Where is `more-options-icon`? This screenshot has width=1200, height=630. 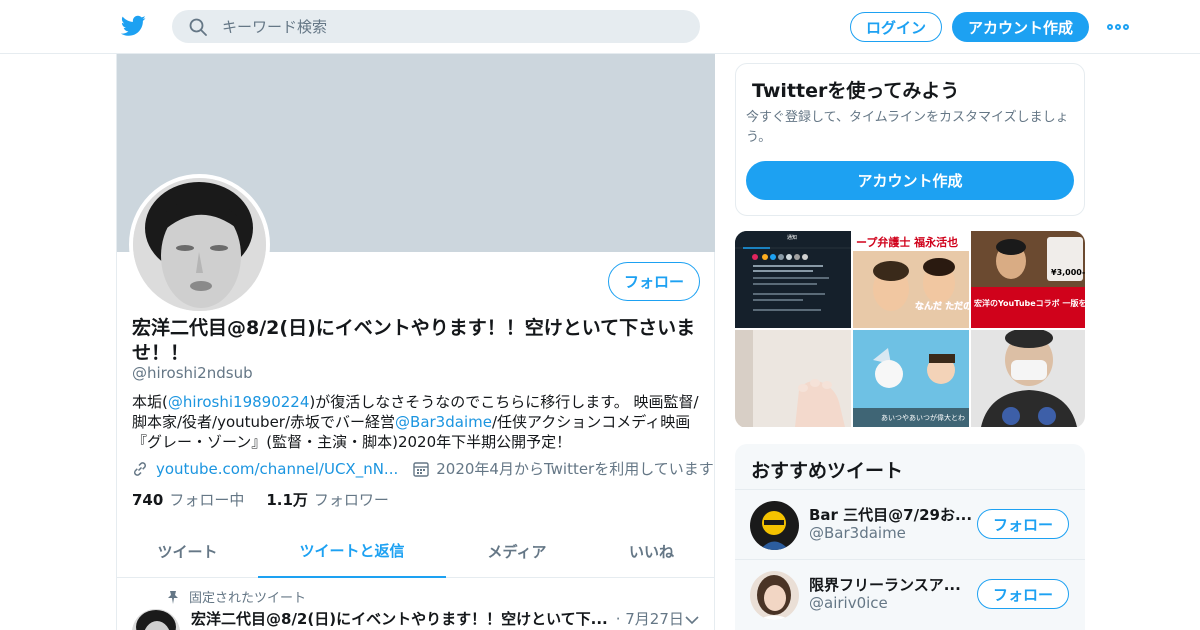
more-options-icon is located at coordinates (1118, 27).